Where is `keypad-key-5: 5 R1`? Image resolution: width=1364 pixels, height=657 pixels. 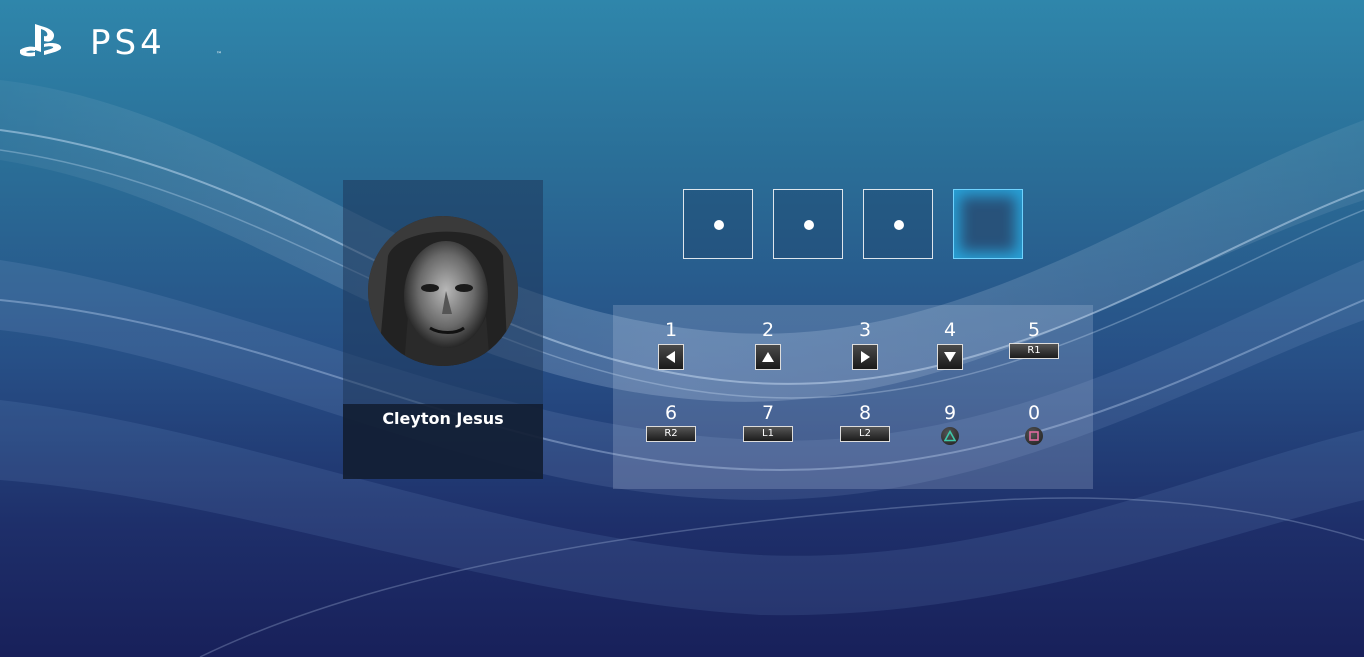
keypad-key-5: 5 R1 is located at coordinates (1034, 349).